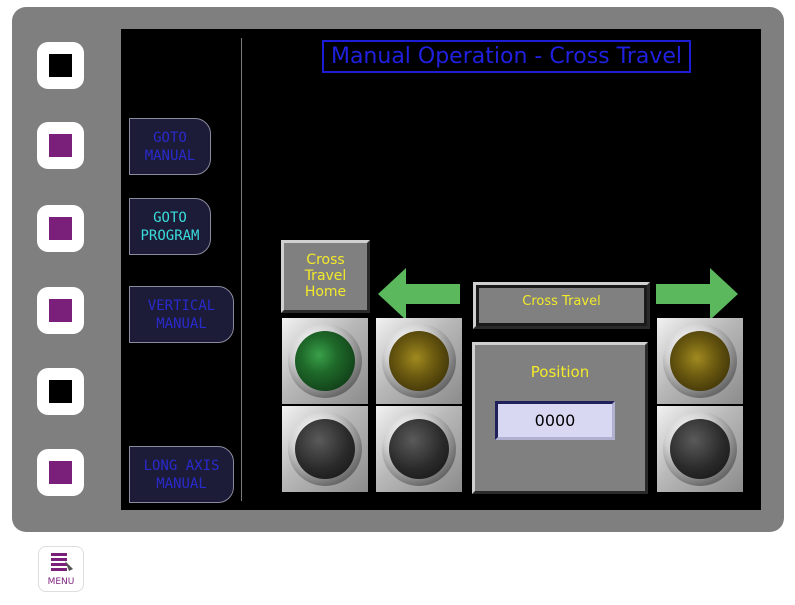  Describe the element at coordinates (555, 420) in the screenshot. I see `position-value-field: 0000` at that location.